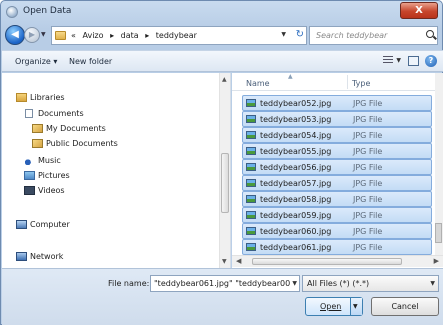  Describe the element at coordinates (29, 190) in the screenshot. I see `videos-icon` at that location.